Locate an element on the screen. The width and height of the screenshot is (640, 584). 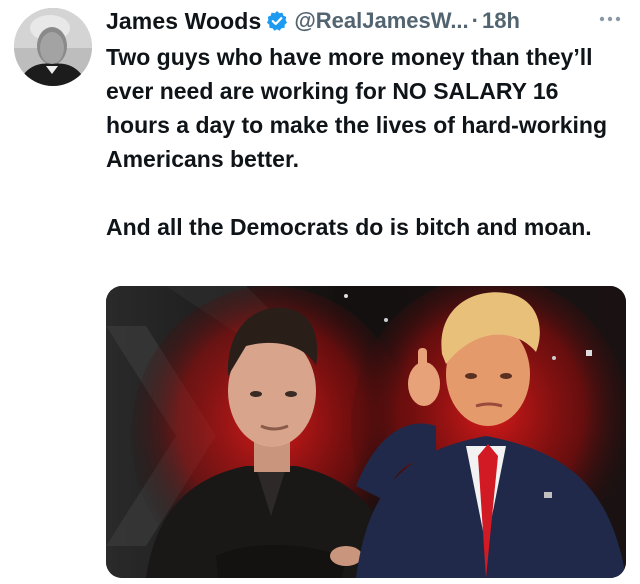
author-name: James Woods is located at coordinates (183, 21).